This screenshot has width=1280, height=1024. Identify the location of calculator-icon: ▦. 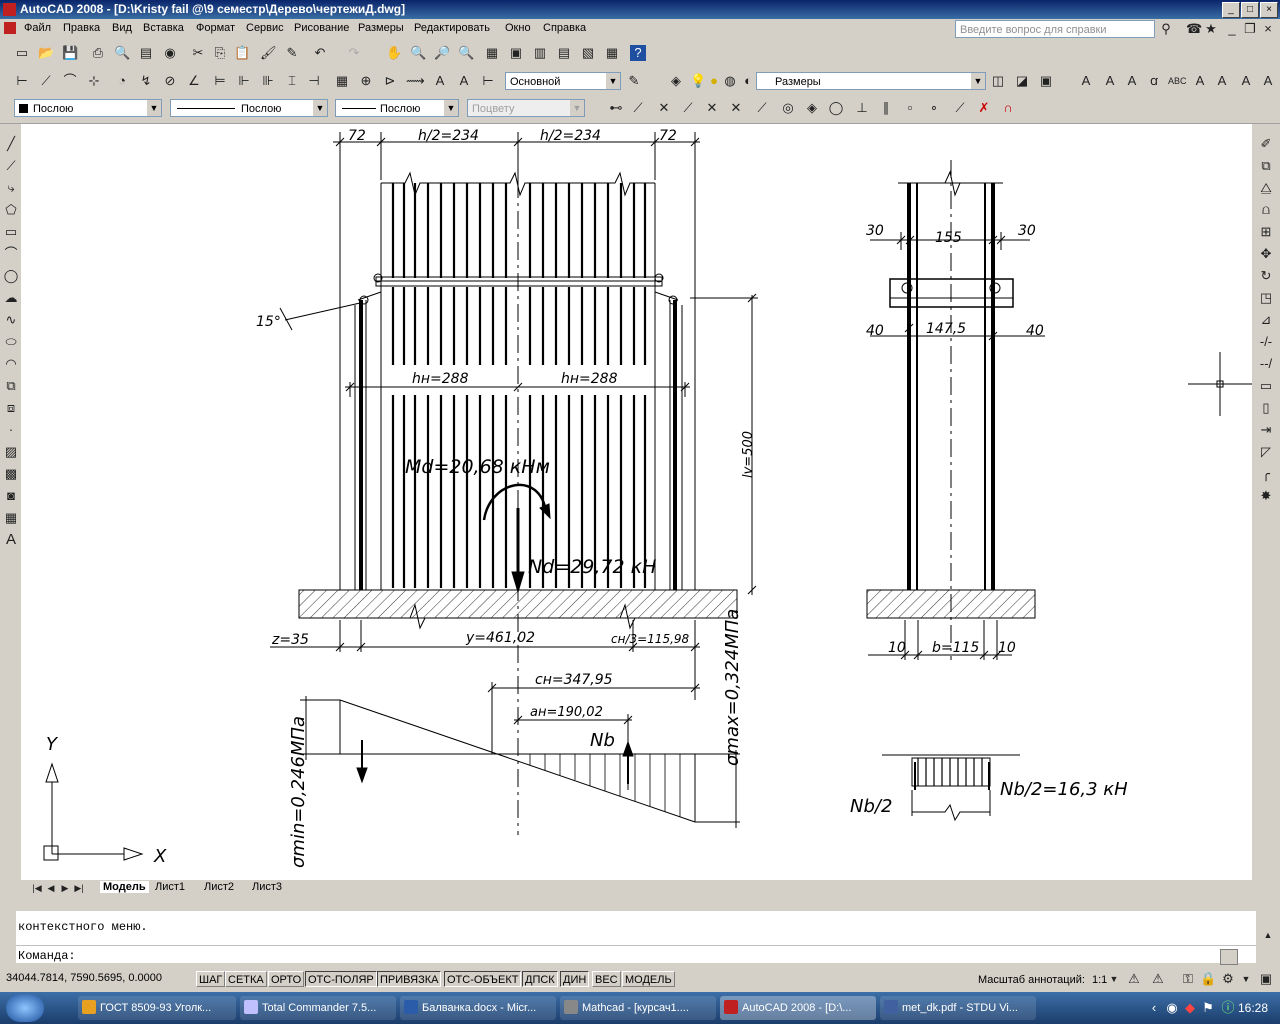
(612, 53).